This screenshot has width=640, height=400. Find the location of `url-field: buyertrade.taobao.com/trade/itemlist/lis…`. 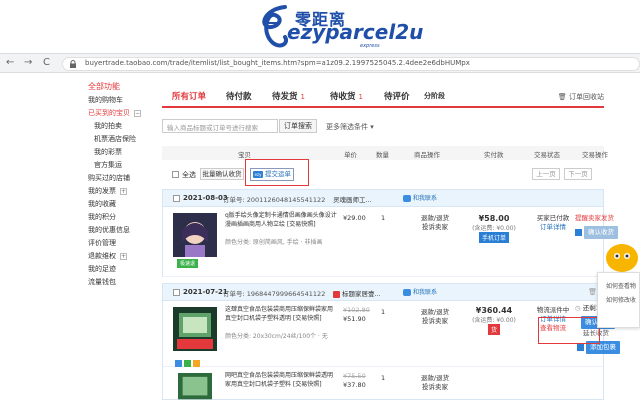

url-field: buyertrade.taobao.com/trade/itemlist/lis… is located at coordinates (351, 64).